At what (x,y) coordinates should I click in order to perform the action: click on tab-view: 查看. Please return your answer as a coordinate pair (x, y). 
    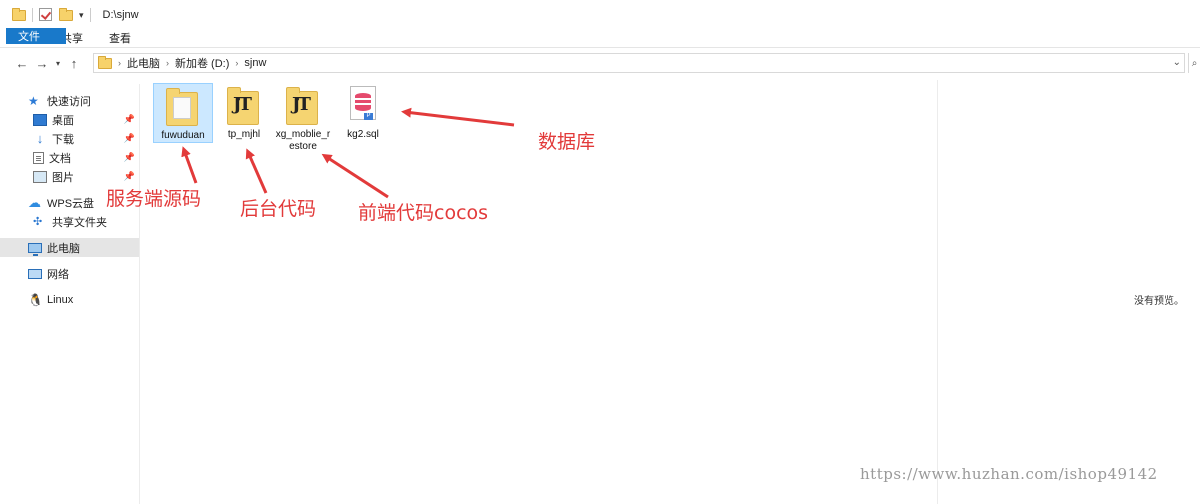
    Looking at the image, I should click on (120, 37).